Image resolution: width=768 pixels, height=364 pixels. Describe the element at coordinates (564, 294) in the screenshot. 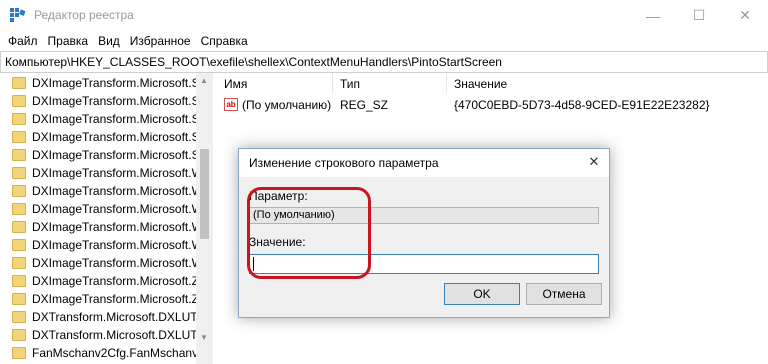

I see `cancel-button: Отмена` at that location.